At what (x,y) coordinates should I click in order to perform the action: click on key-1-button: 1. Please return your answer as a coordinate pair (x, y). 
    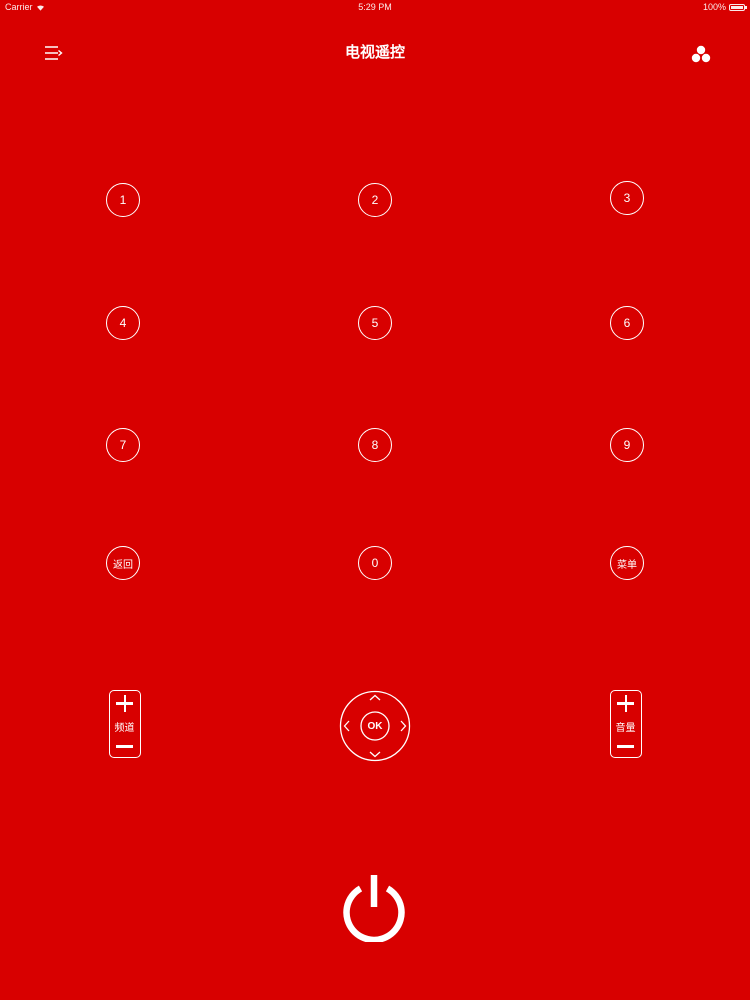
    Looking at the image, I should click on (123, 200).